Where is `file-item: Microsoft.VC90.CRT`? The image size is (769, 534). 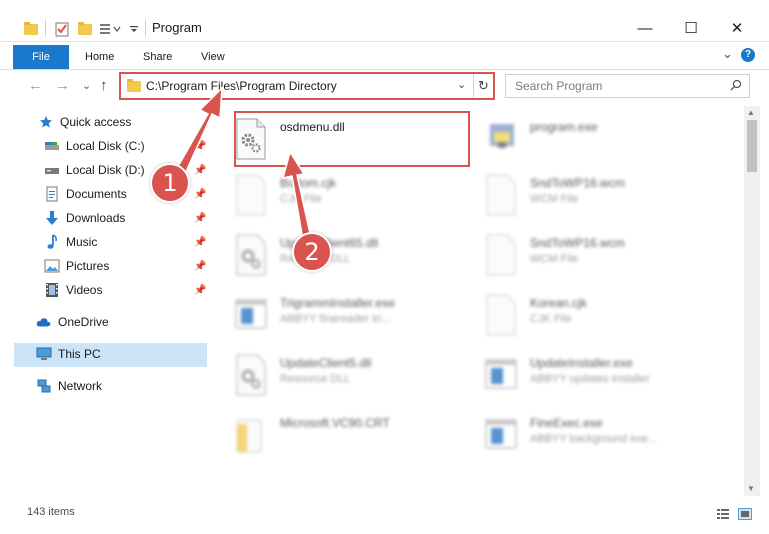 file-item: Microsoft.VC90.CRT is located at coordinates (337, 436).